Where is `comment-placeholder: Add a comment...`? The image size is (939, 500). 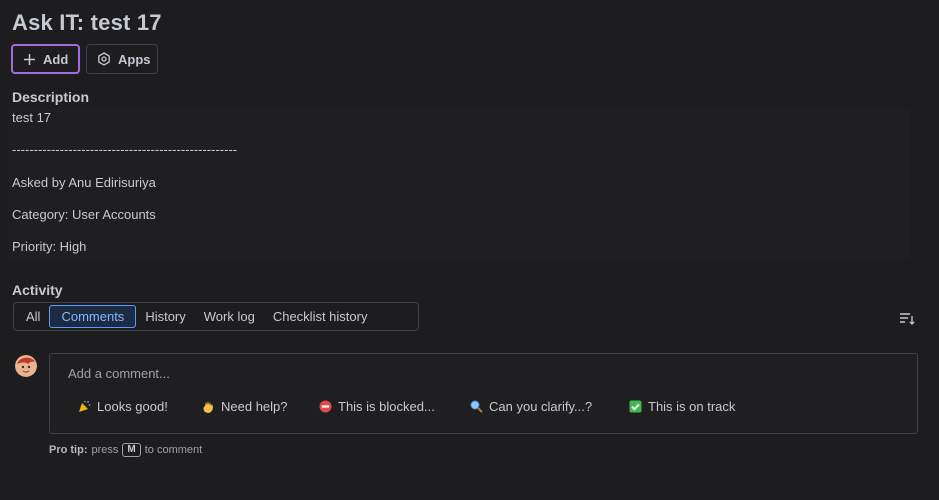 comment-placeholder: Add a comment... is located at coordinates (119, 373).